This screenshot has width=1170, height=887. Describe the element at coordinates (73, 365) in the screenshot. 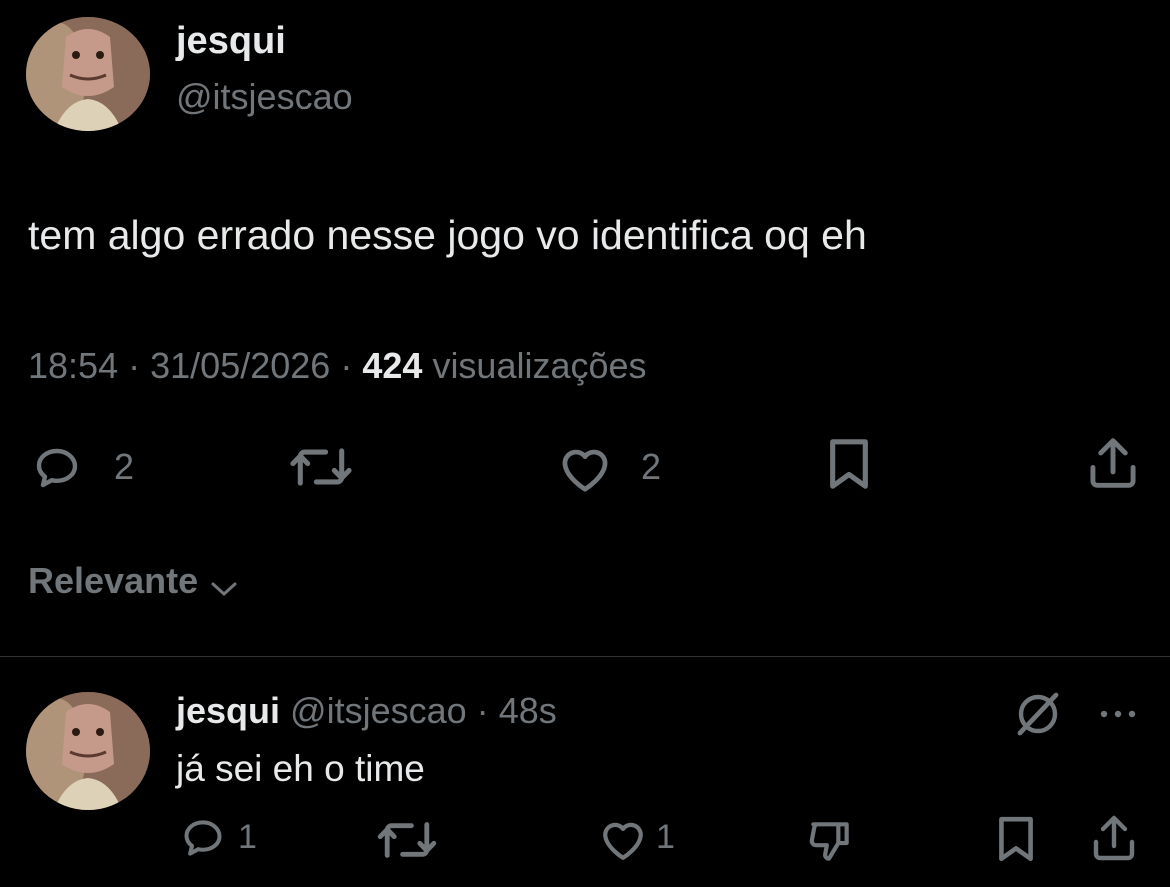

I see `post-time: 18:54` at that location.